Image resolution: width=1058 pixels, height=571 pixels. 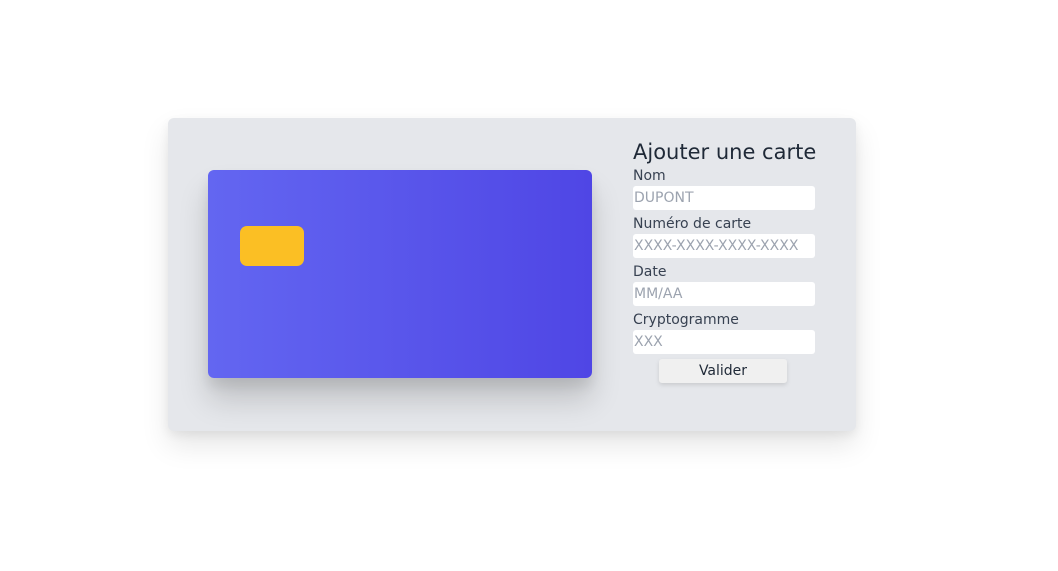 I want to click on card-number-input, so click(x=724, y=246).